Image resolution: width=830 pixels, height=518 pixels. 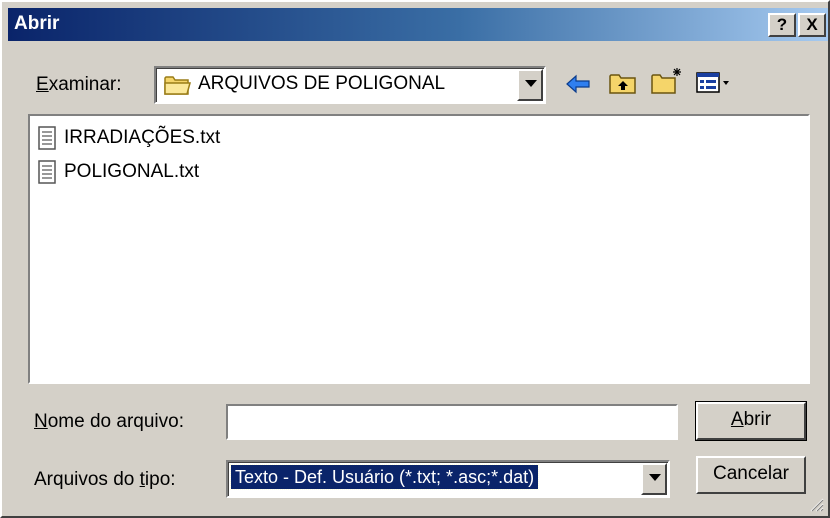 What do you see at coordinates (812, 25) in the screenshot?
I see `close-button: X` at bounding box center [812, 25].